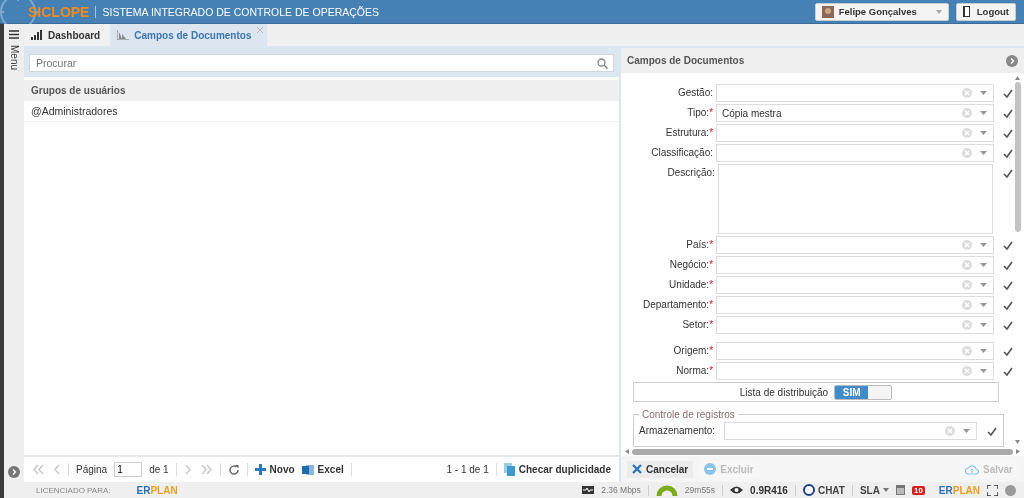  I want to click on chat-button: CHAT, so click(823, 490).